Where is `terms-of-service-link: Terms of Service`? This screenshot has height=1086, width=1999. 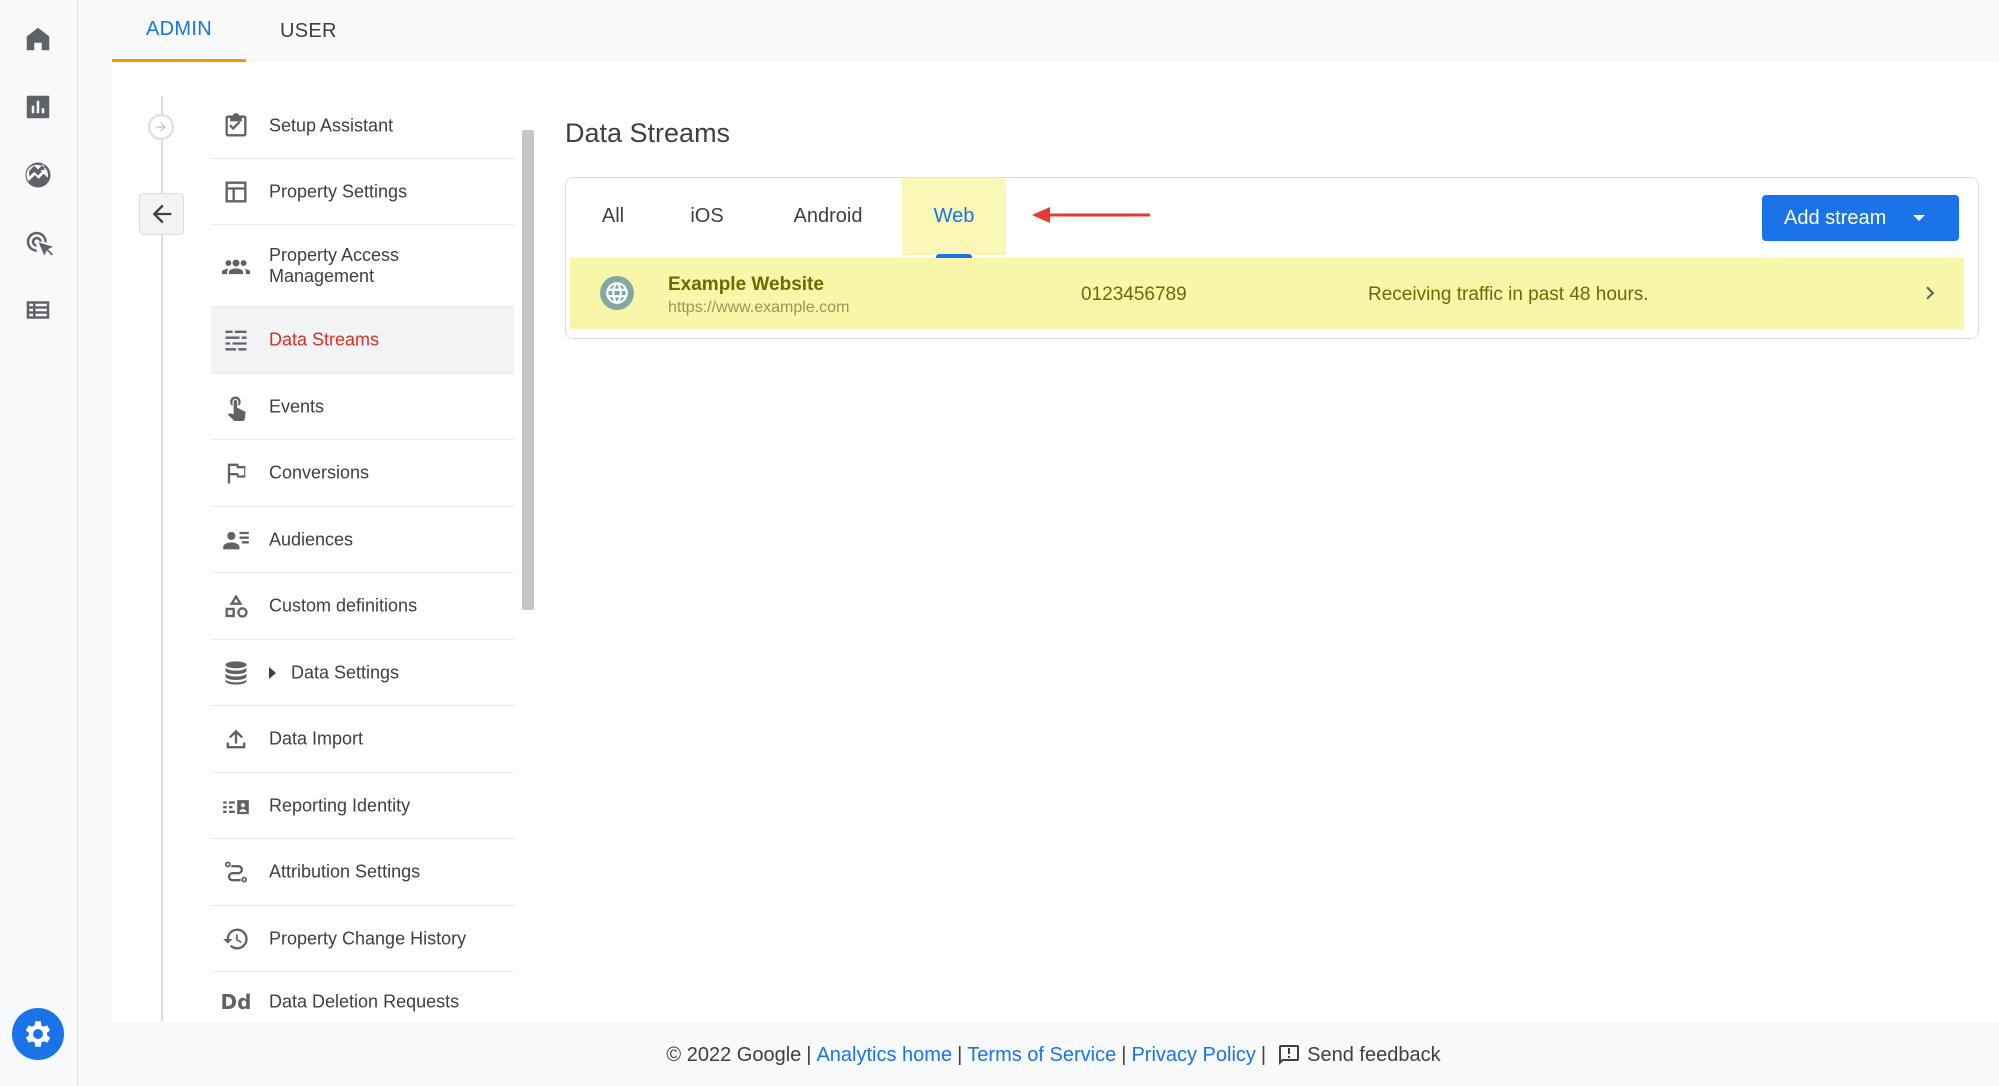 terms-of-service-link: Terms of Service is located at coordinates (1041, 1055).